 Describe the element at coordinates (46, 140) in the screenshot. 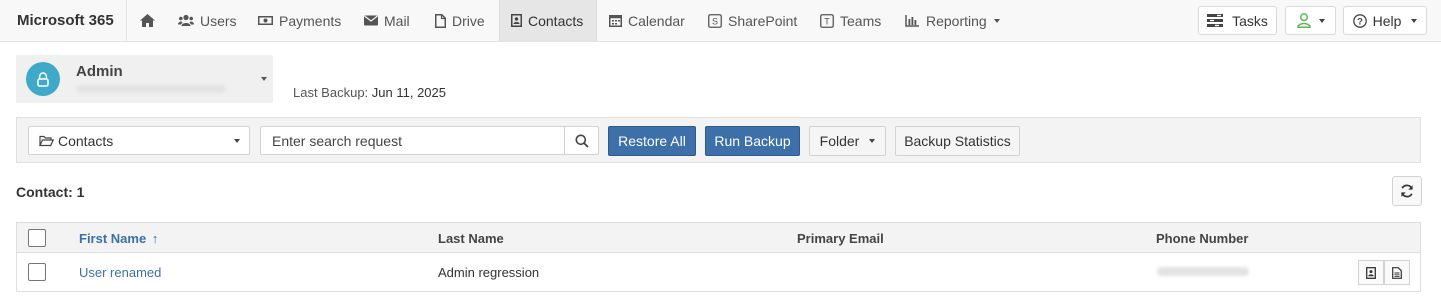

I see `folder-open-icon` at that location.